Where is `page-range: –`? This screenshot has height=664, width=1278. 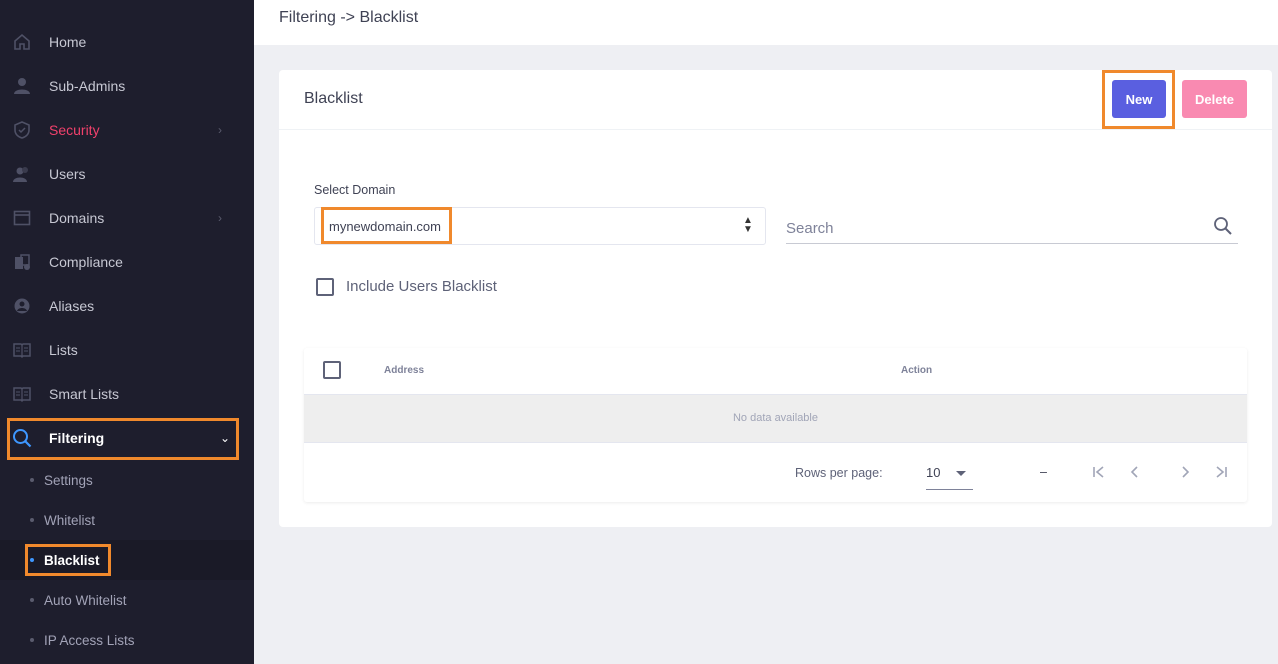
page-range: – is located at coordinates (1043, 472).